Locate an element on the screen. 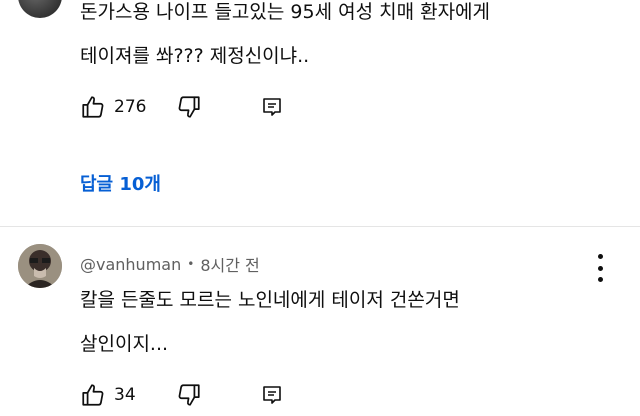 The height and width of the screenshot is (416, 640). comment-actions: 34 is located at coordinates (180, 395).